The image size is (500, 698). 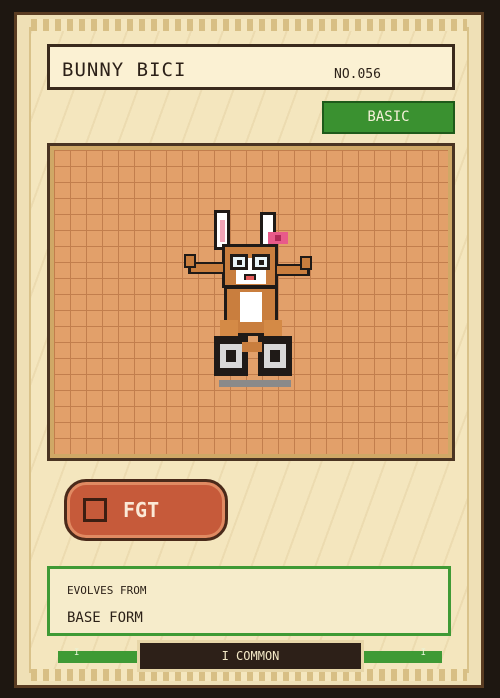 I want to click on footer-mark-right: I, so click(x=423, y=653).